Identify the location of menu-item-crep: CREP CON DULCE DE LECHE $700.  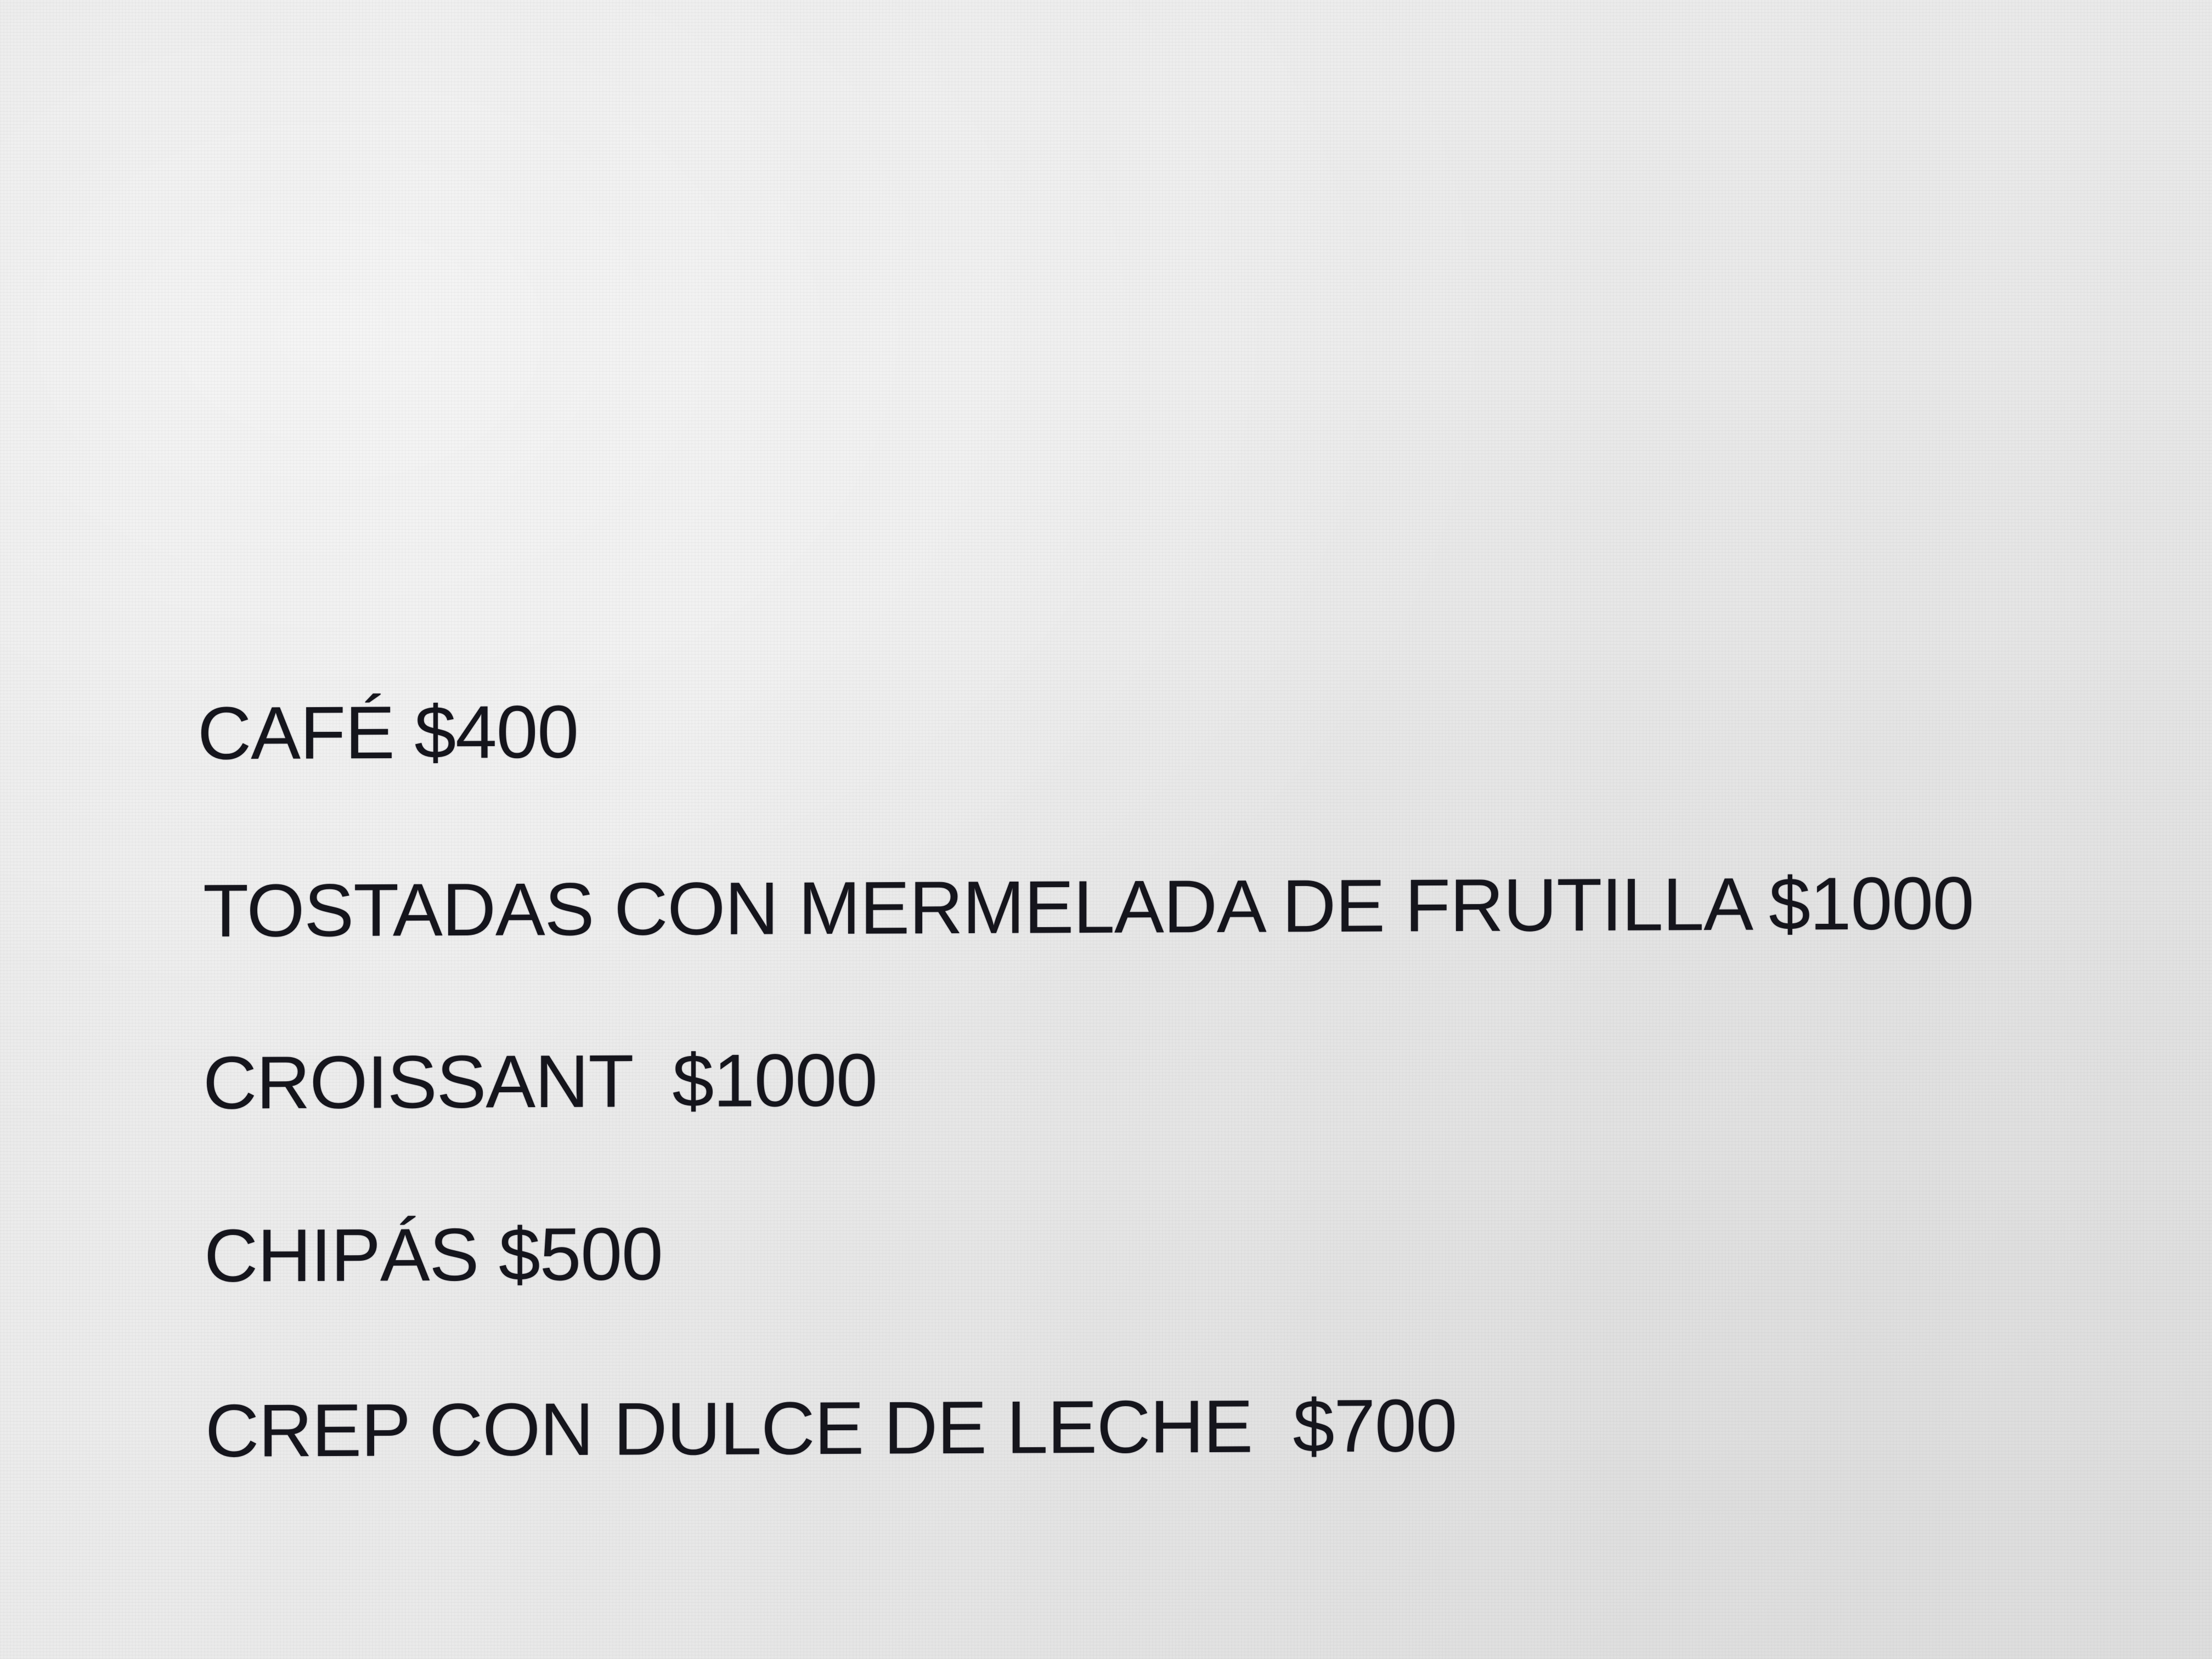
(831, 1428).